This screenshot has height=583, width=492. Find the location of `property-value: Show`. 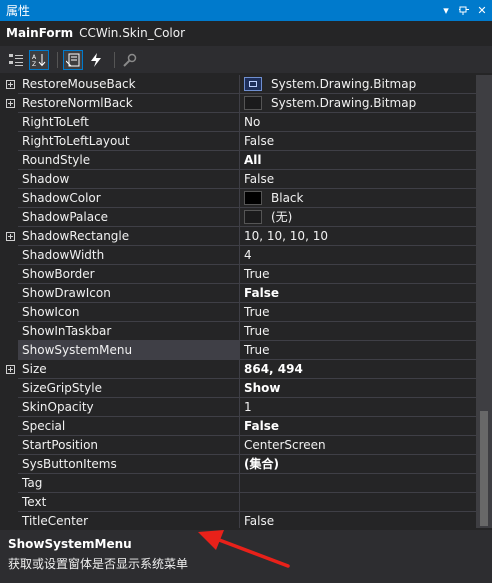

property-value: Show is located at coordinates (358, 388).